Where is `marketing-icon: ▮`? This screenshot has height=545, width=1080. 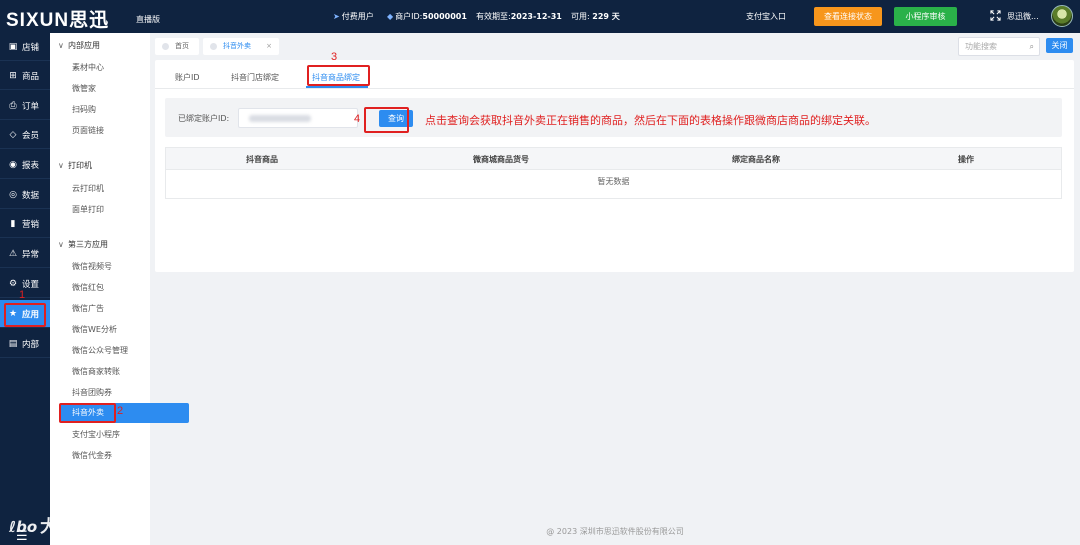
marketing-icon: ▮ is located at coordinates (13, 223).